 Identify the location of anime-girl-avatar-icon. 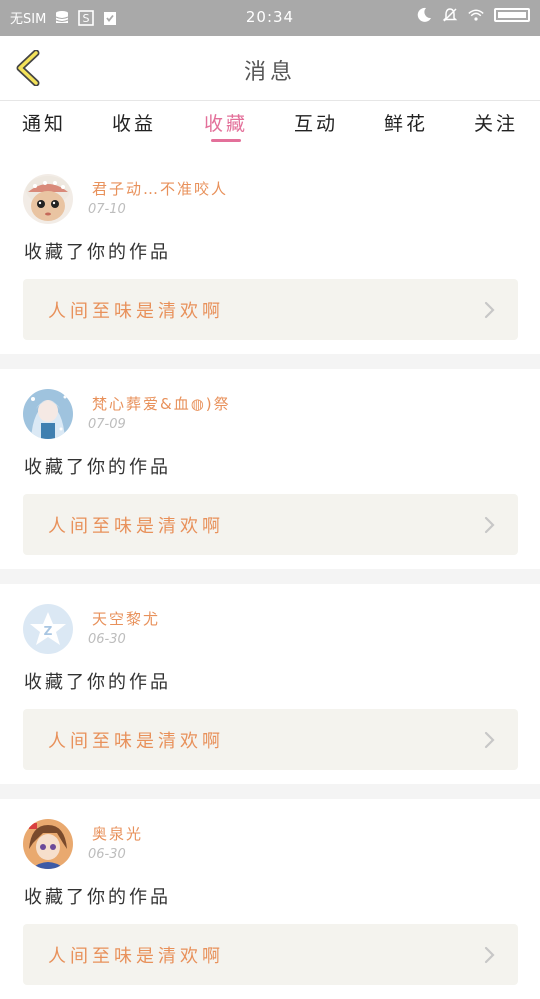
(48, 414).